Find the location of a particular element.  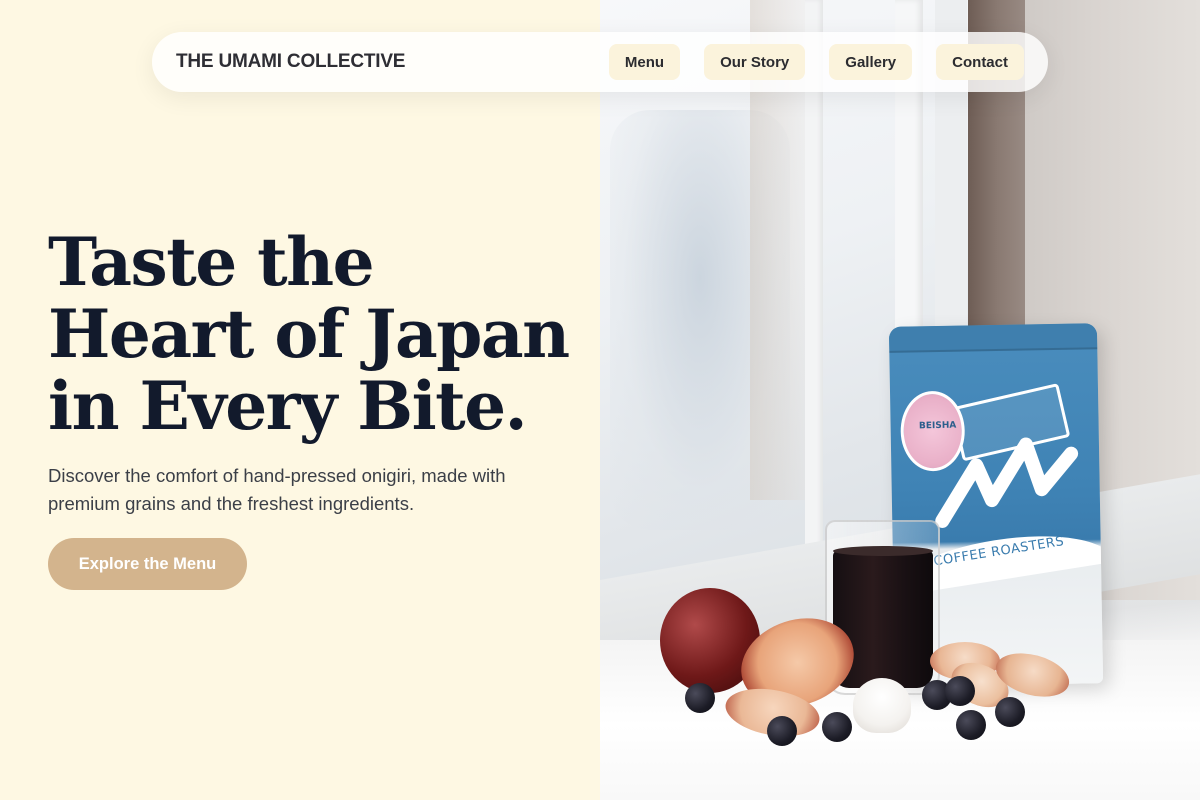

brand-name: THE UMAMI COLLECTIVE is located at coordinates (290, 62).